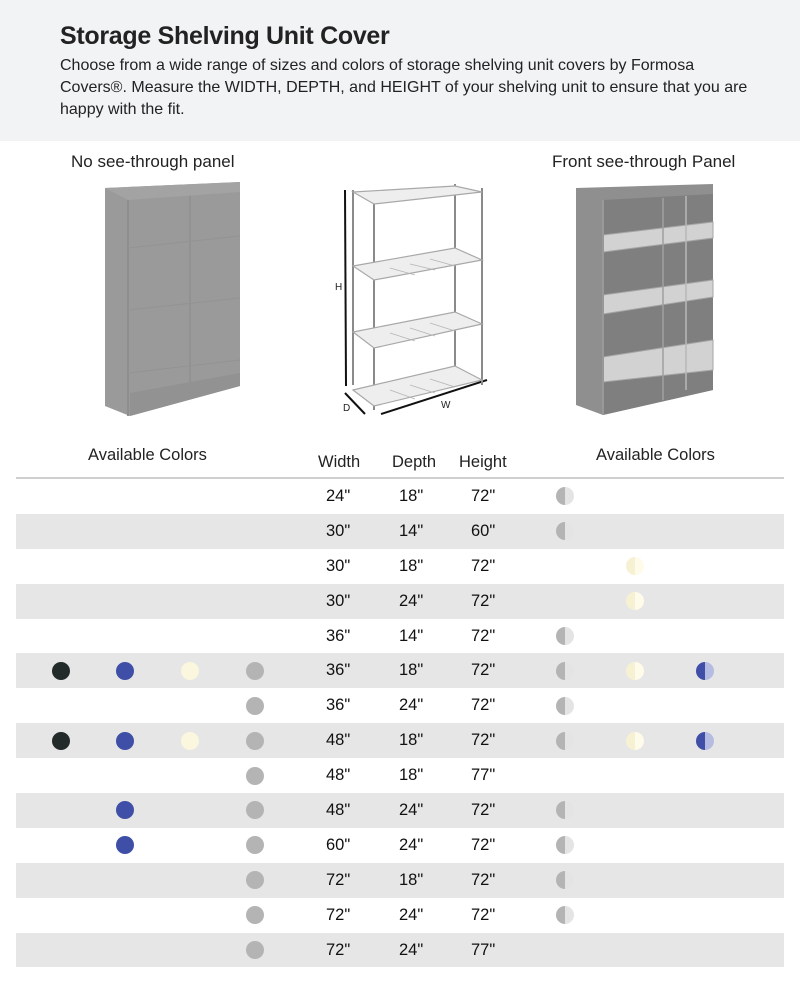 This screenshot has width=800, height=1000. Describe the element at coordinates (645, 299) in the screenshot. I see `cover-see-through-image` at that location.